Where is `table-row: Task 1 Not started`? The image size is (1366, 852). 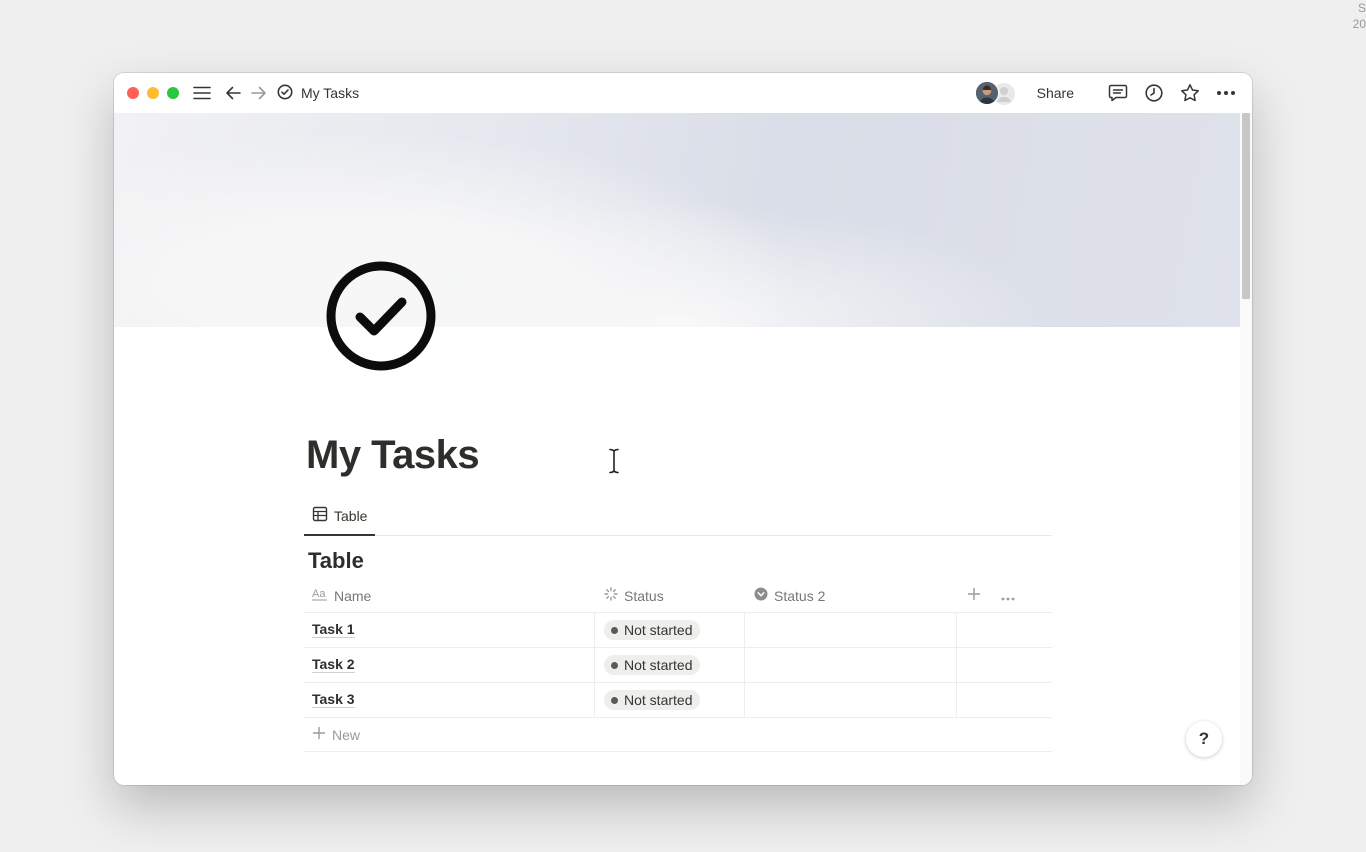 table-row: Task 1 Not started is located at coordinates (678, 630).